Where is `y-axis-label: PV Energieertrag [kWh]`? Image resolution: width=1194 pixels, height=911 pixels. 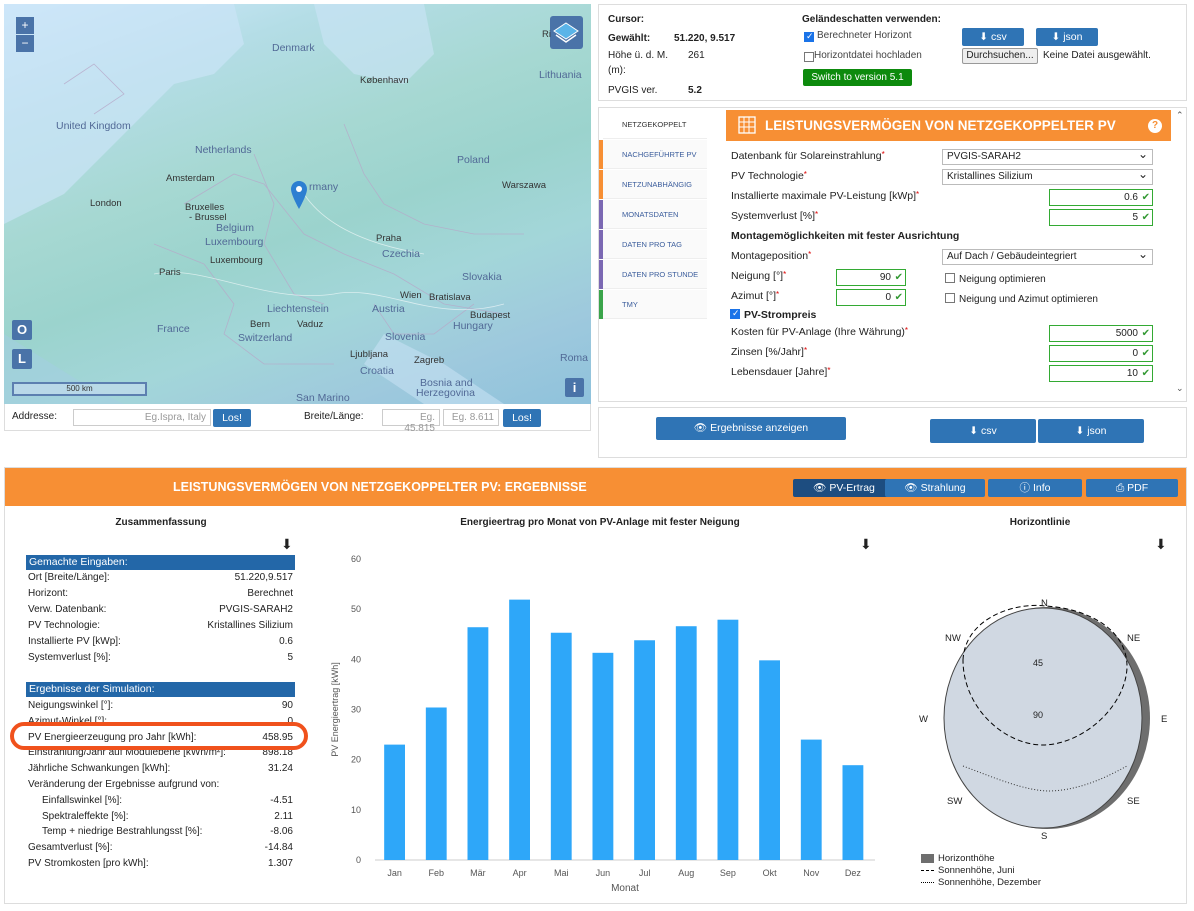
y-axis-label: PV Energieertrag [kWh] is located at coordinates (335, 709).